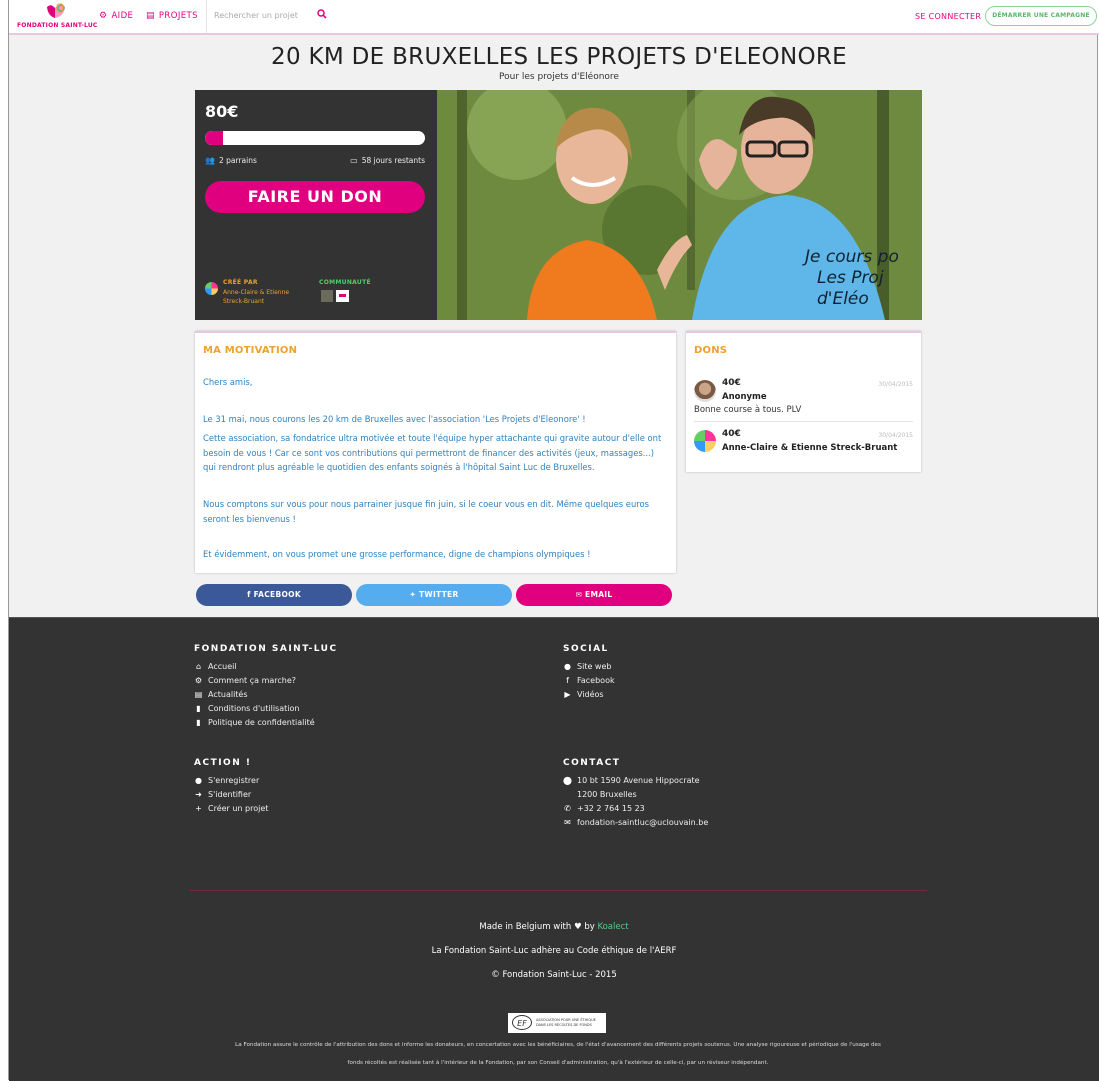 This screenshot has width=1099, height=1081. Describe the element at coordinates (679, 205) in the screenshot. I see `project-photo-illustration: Je cours po Les Proj d'Eléo` at that location.